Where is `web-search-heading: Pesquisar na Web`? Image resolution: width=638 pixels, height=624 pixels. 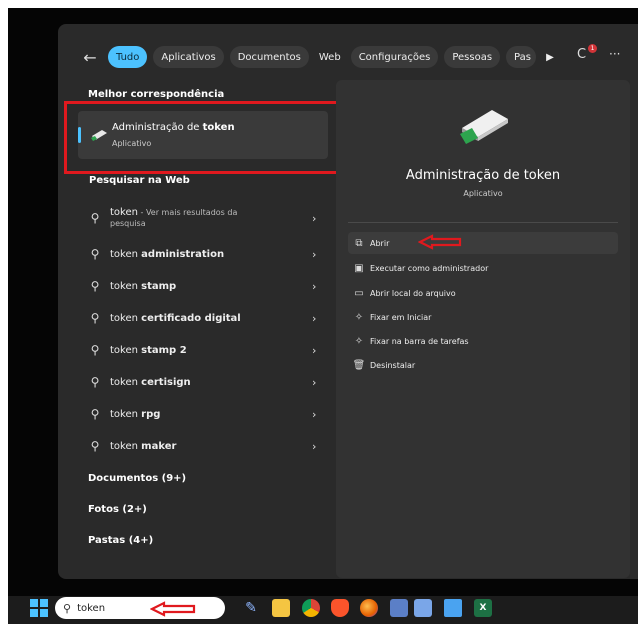
web-search-heading: Pesquisar na Web is located at coordinates (139, 180).